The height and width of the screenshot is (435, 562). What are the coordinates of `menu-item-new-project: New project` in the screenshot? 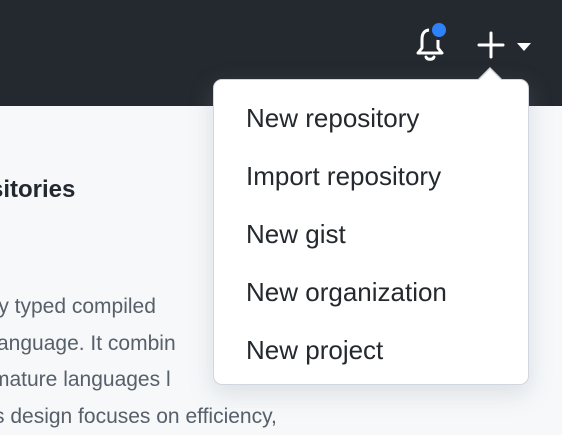 It's located at (371, 350).